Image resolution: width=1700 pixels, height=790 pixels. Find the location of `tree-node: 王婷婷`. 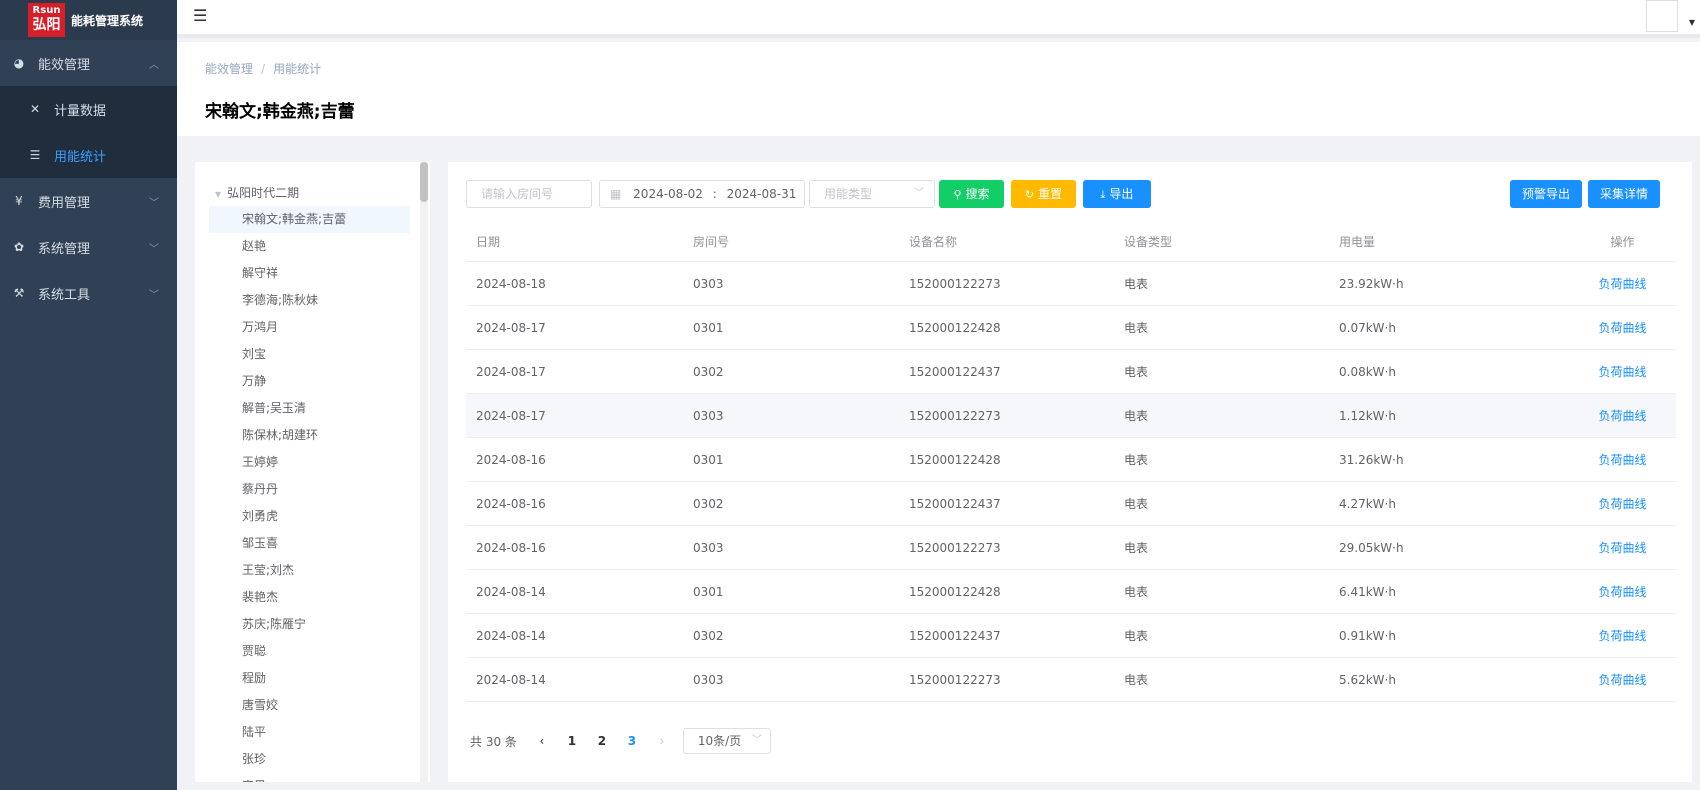

tree-node: 王婷婷 is located at coordinates (309, 462).